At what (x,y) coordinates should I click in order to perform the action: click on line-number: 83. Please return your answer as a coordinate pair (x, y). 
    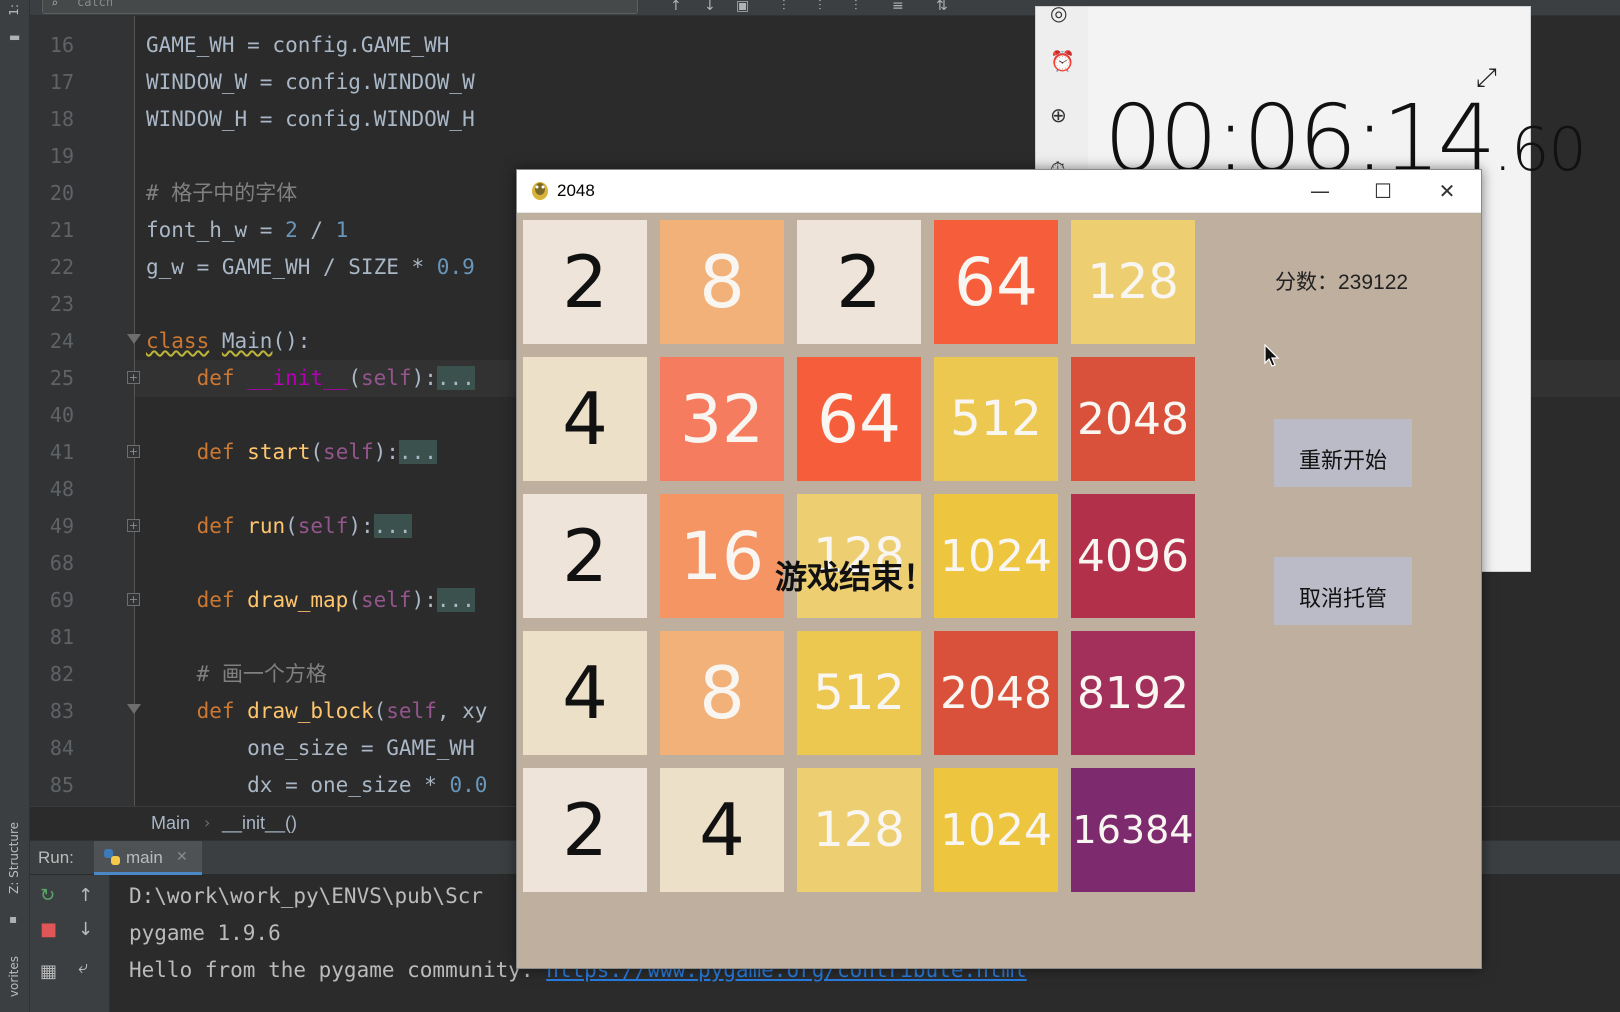
    Looking at the image, I should click on (61, 711).